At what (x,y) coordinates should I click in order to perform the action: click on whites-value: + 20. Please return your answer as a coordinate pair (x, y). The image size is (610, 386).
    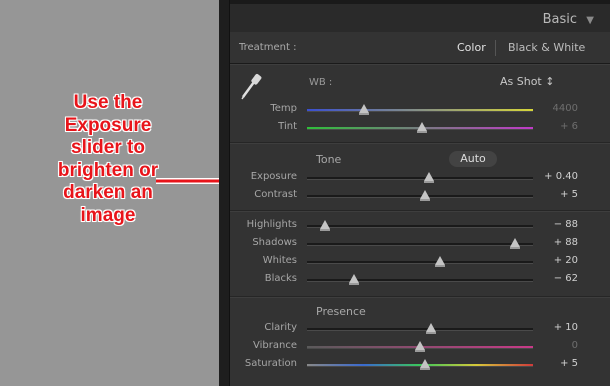
    Looking at the image, I should click on (566, 260).